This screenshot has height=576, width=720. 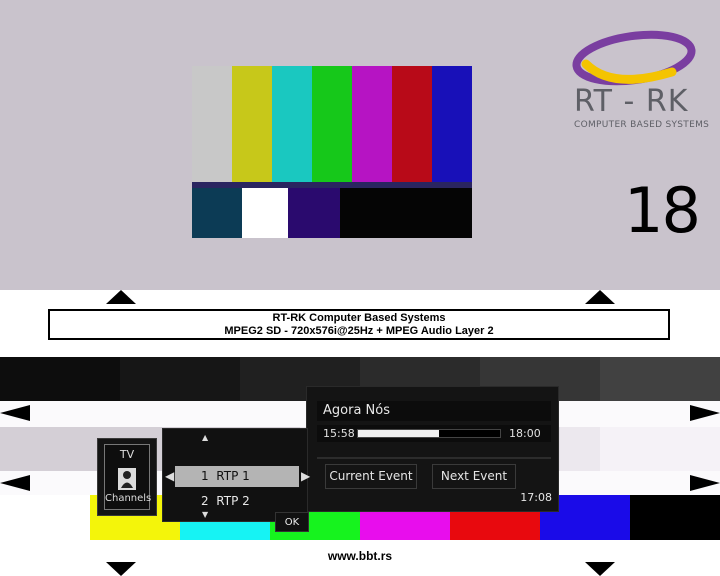 What do you see at coordinates (339, 433) in the screenshot?
I see `event-start-time: 15:58` at bounding box center [339, 433].